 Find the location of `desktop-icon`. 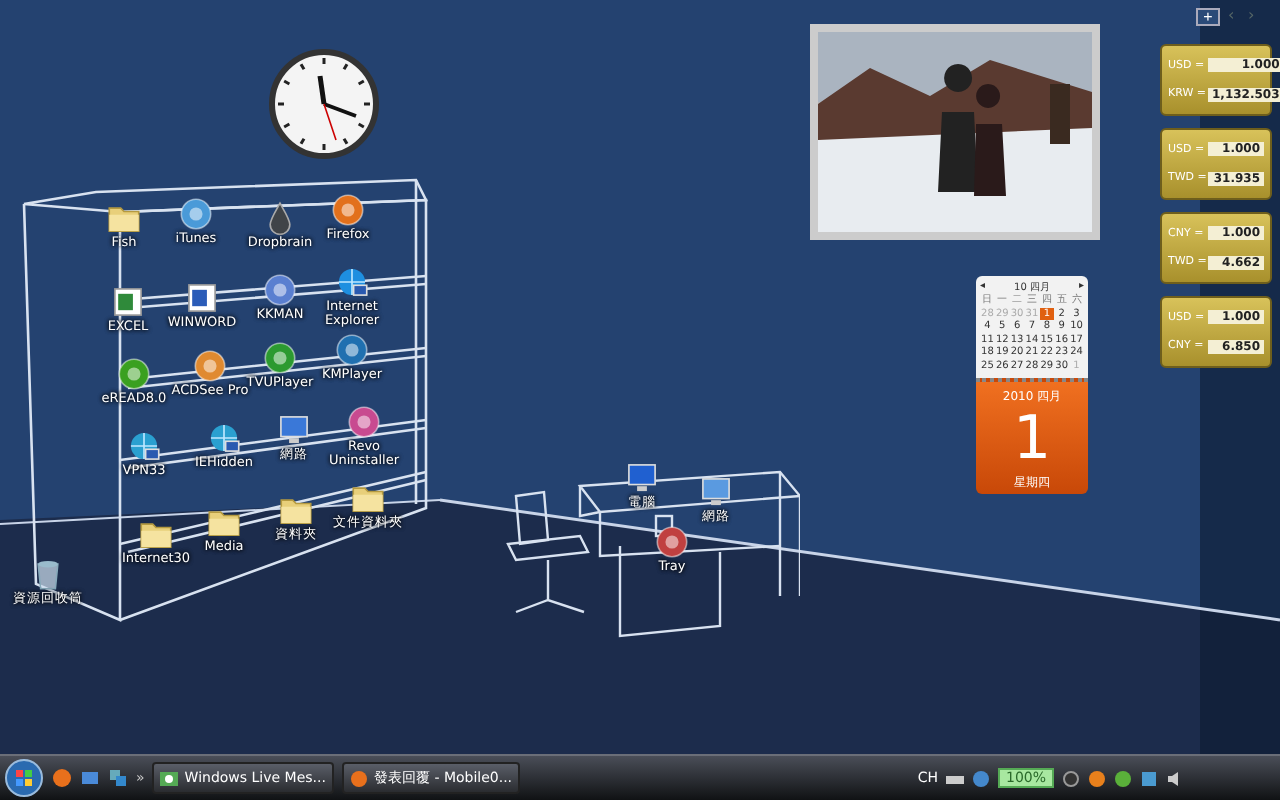

desktop-icon is located at coordinates (90, 778).